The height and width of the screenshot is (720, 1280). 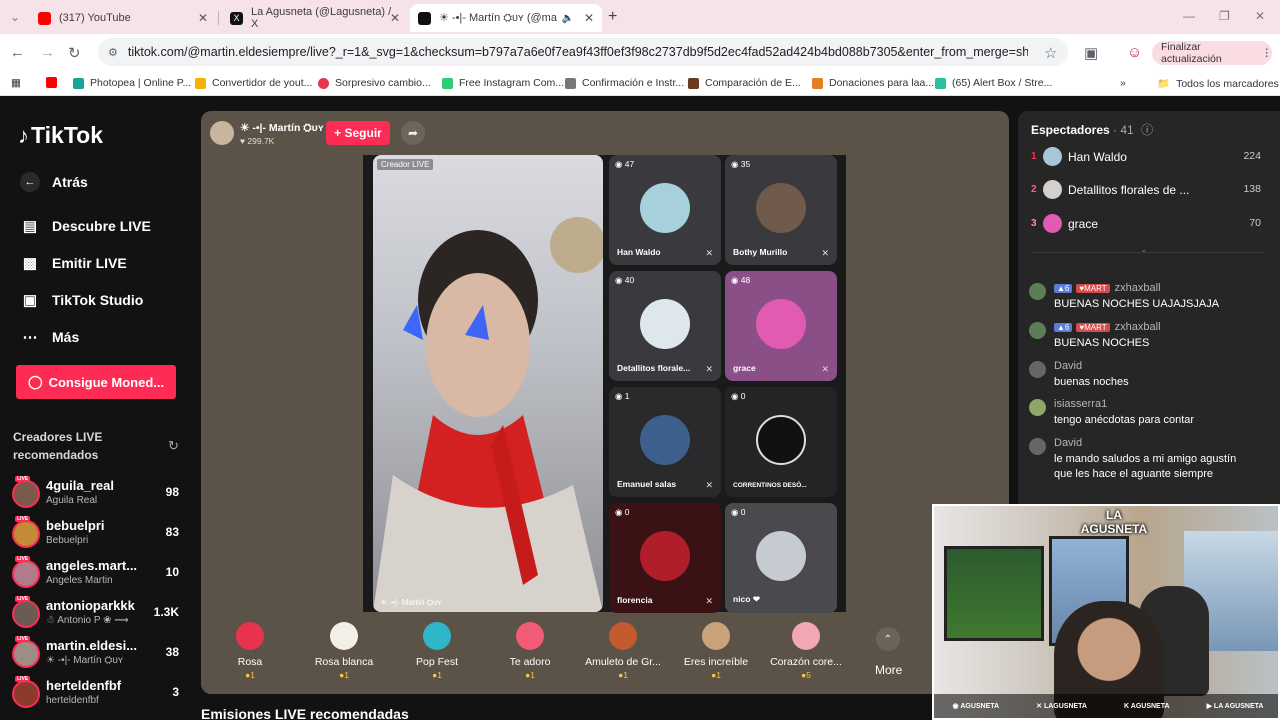 I want to click on viewers-header: Espectadores · 41 ⓘ, so click(x=1092, y=129).